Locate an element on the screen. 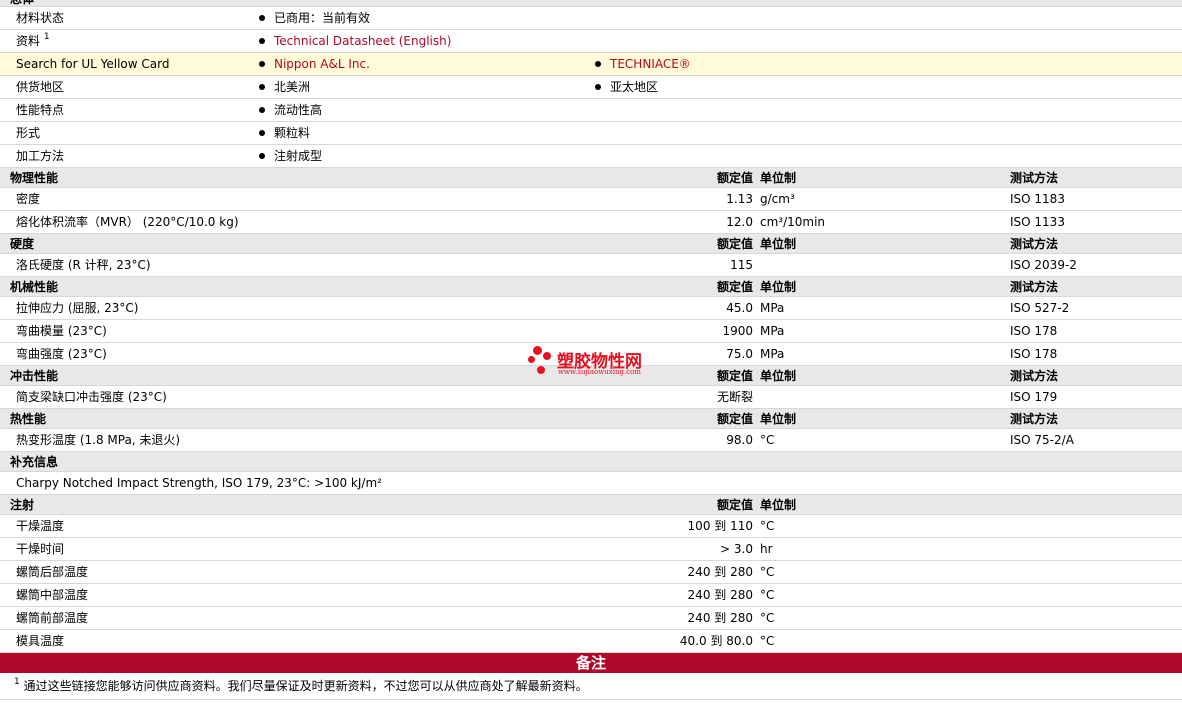 The width and height of the screenshot is (1182, 724). property-name: 干燥温度 is located at coordinates (40, 526).